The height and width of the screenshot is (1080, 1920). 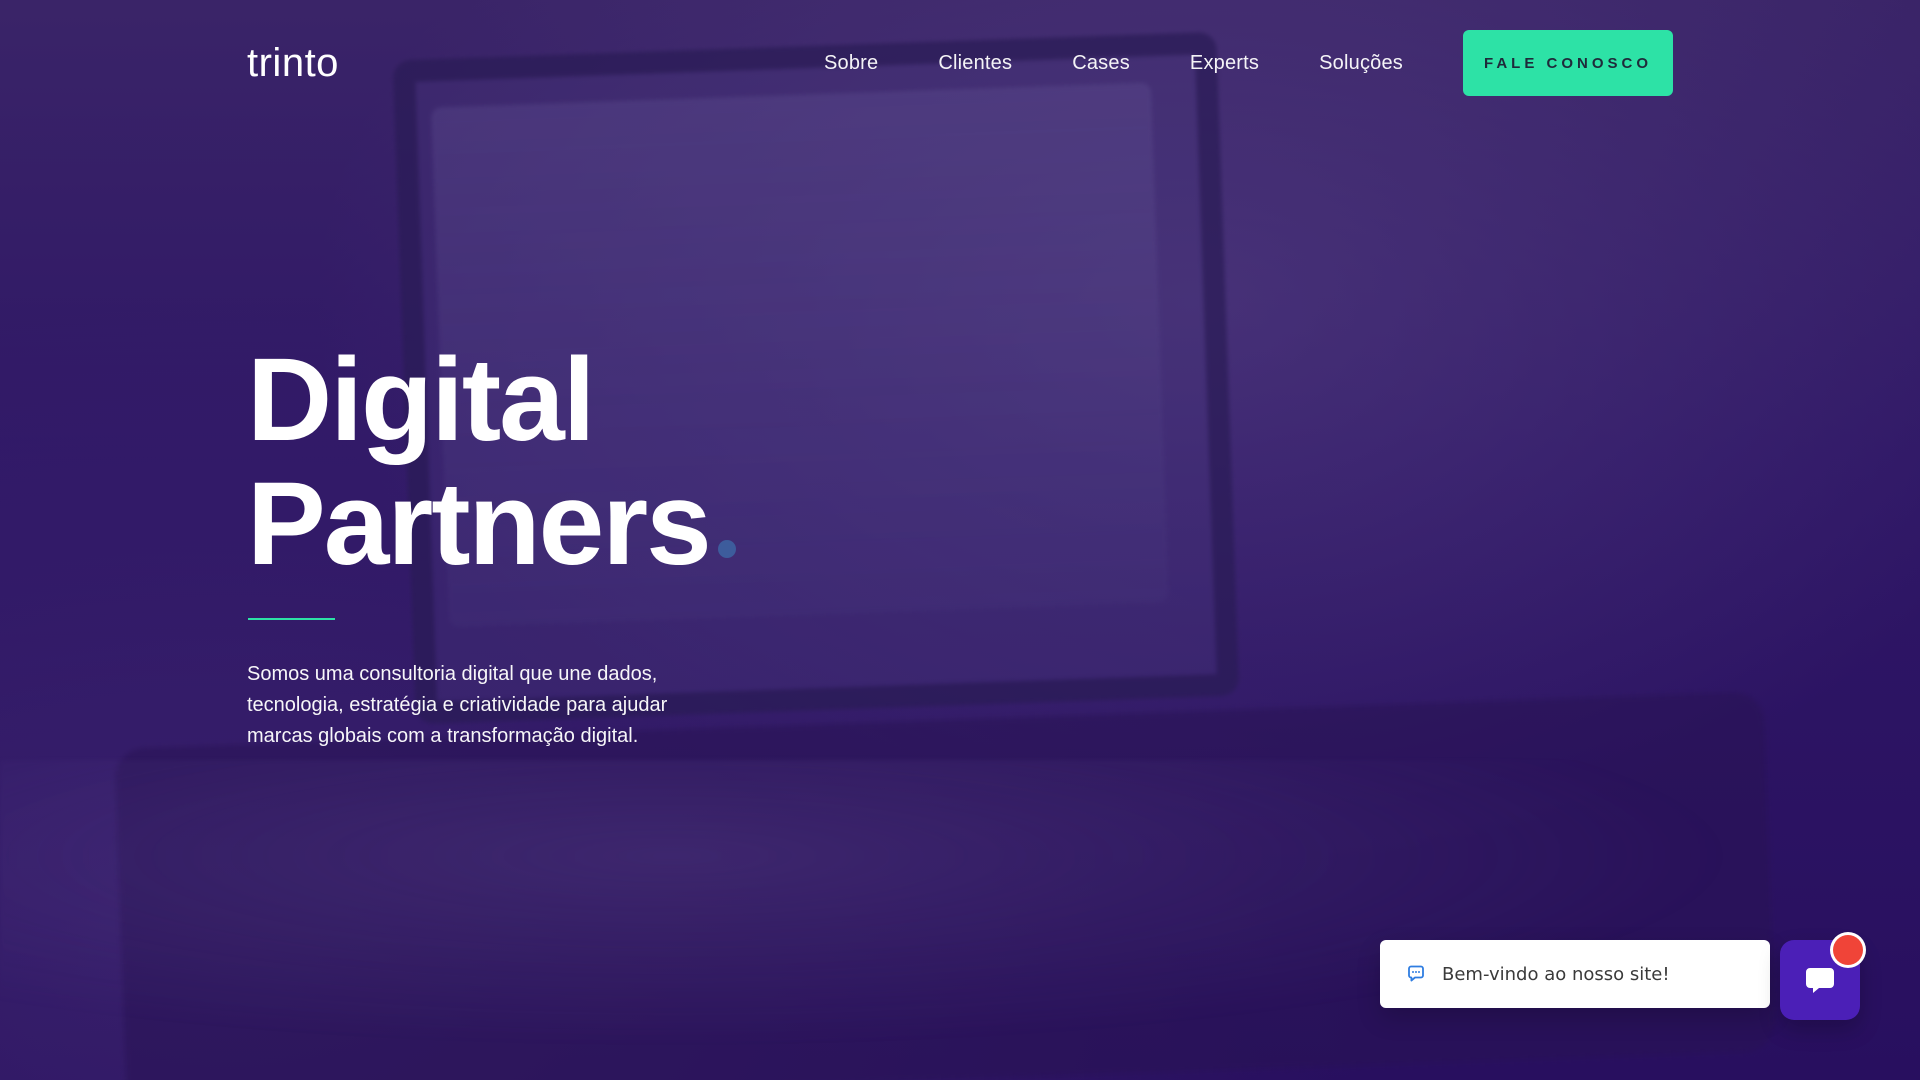 I want to click on main-nav: Sobre Clientes Cases Experts Soluções, so click(x=1113, y=63).